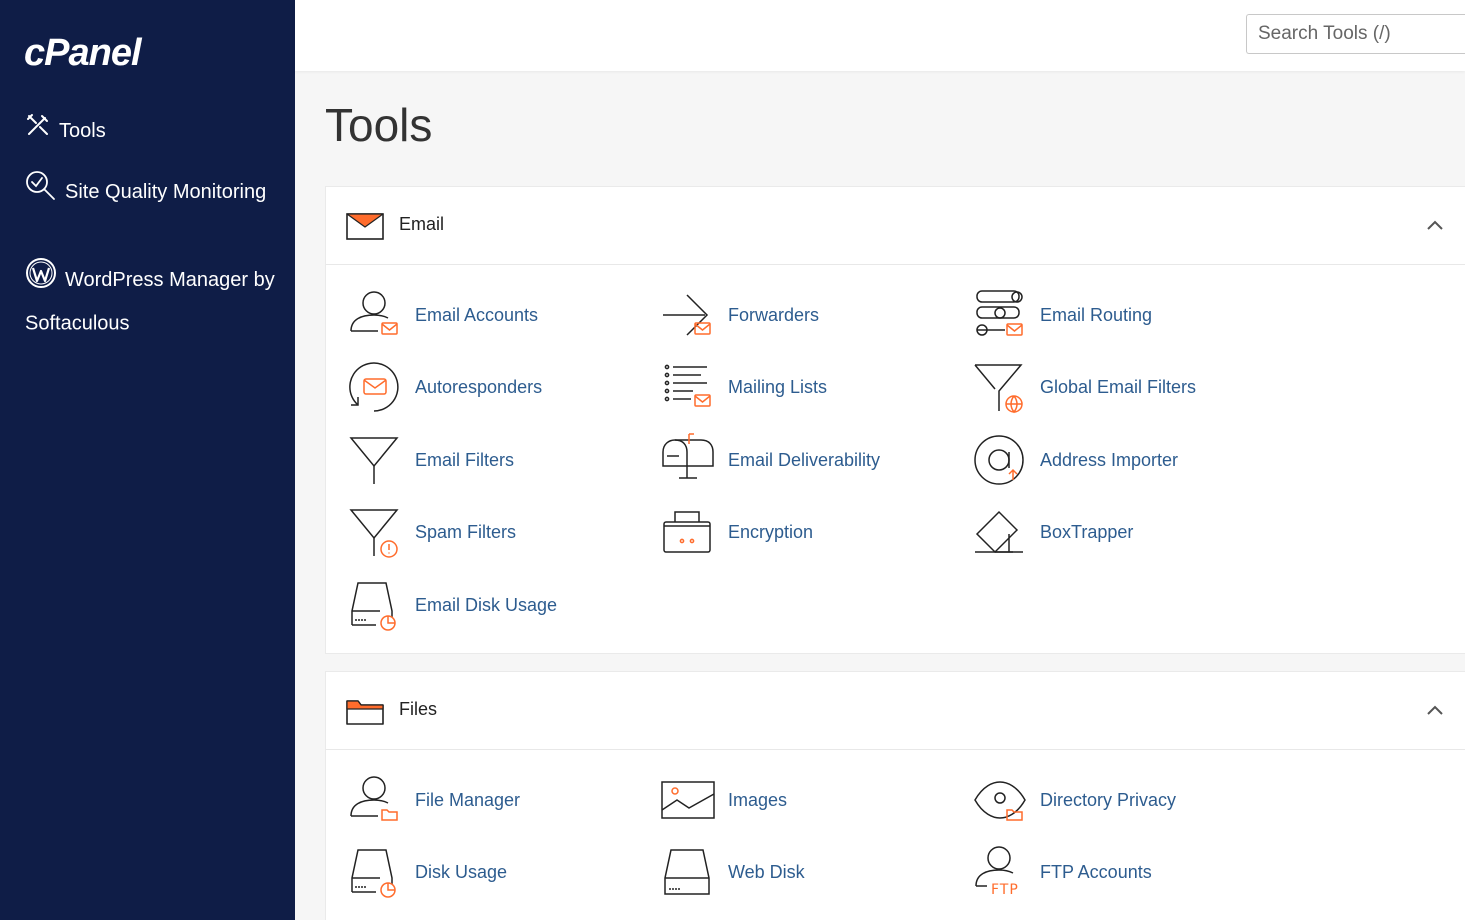 The width and height of the screenshot is (1465, 920). I want to click on mailbox-icon, so click(688, 456).